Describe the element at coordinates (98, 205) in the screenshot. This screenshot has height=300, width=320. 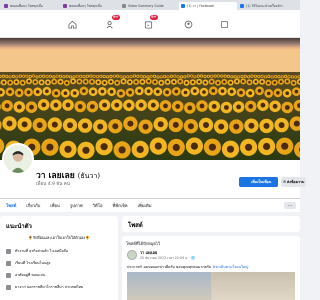
I see `profile-tab: วิดีโอ` at that location.